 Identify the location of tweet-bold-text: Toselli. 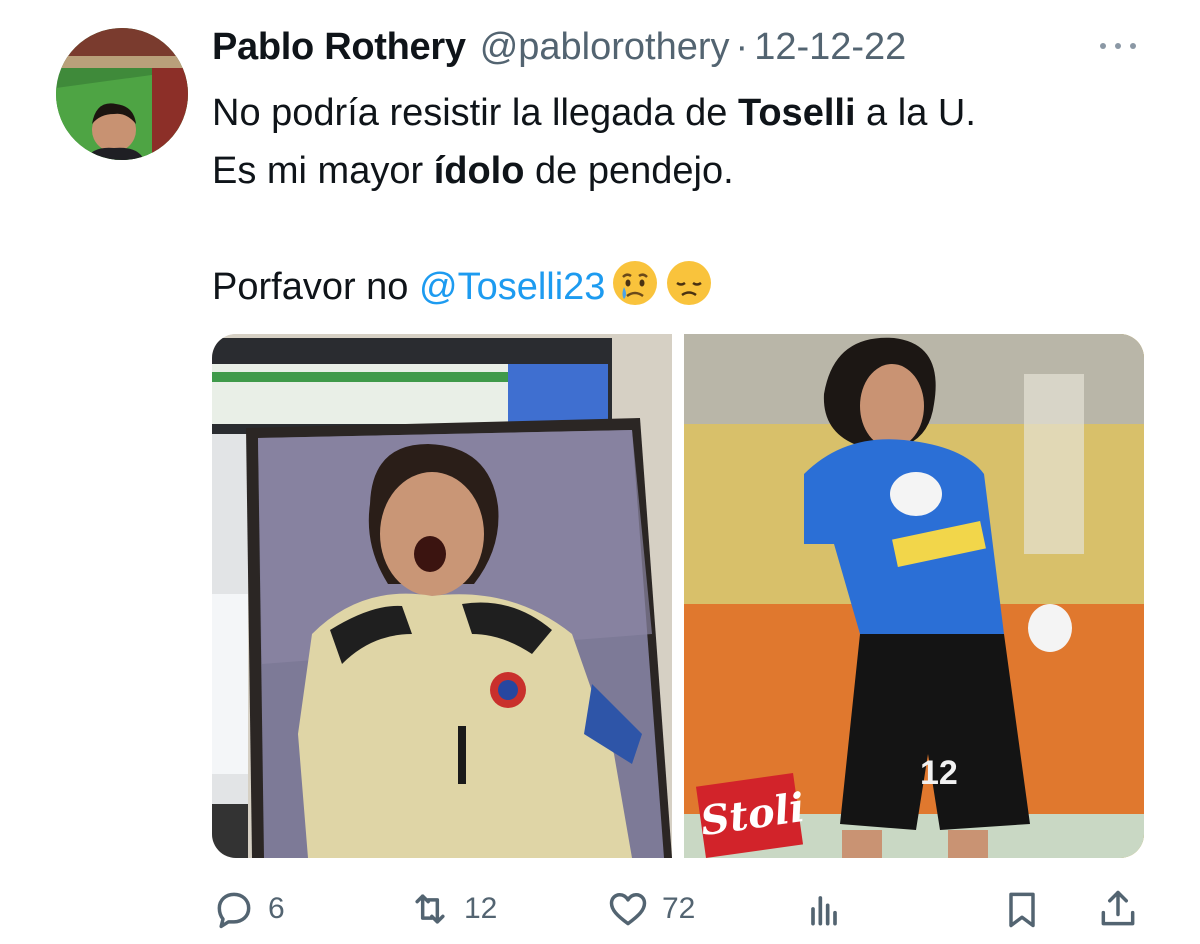
(796, 113).